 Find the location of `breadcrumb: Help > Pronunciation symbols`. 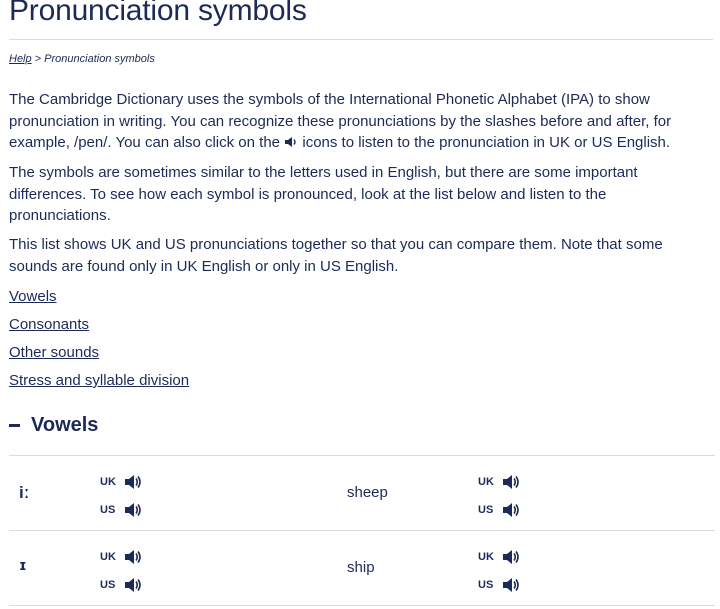

breadcrumb: Help > Pronunciation symbols is located at coordinates (82, 59).